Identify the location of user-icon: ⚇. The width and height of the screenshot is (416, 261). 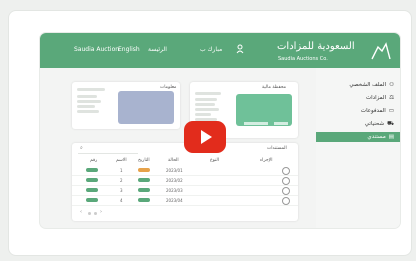
(391, 85).